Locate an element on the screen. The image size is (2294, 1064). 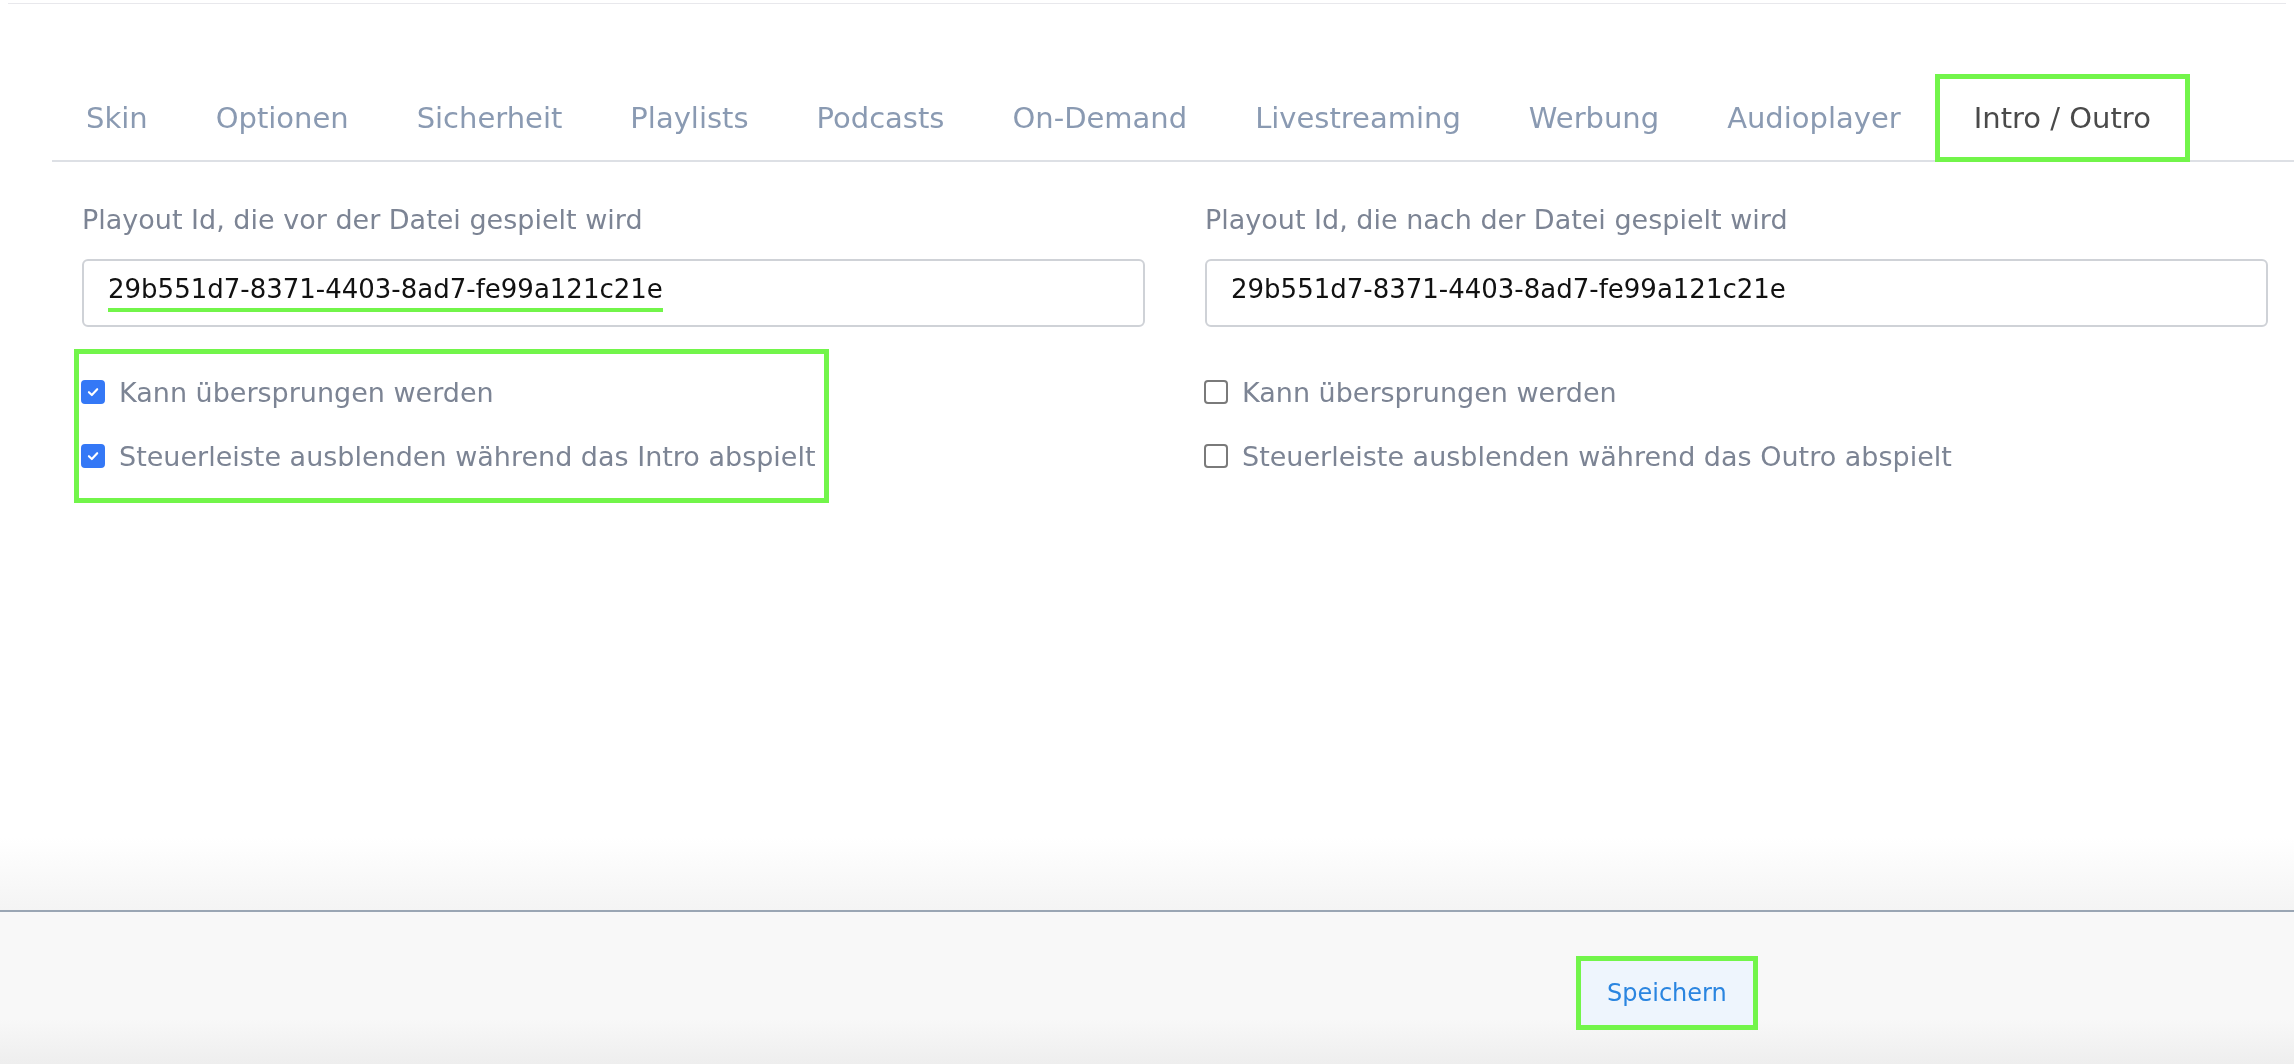
save-button: Speichern is located at coordinates (1667, 993).